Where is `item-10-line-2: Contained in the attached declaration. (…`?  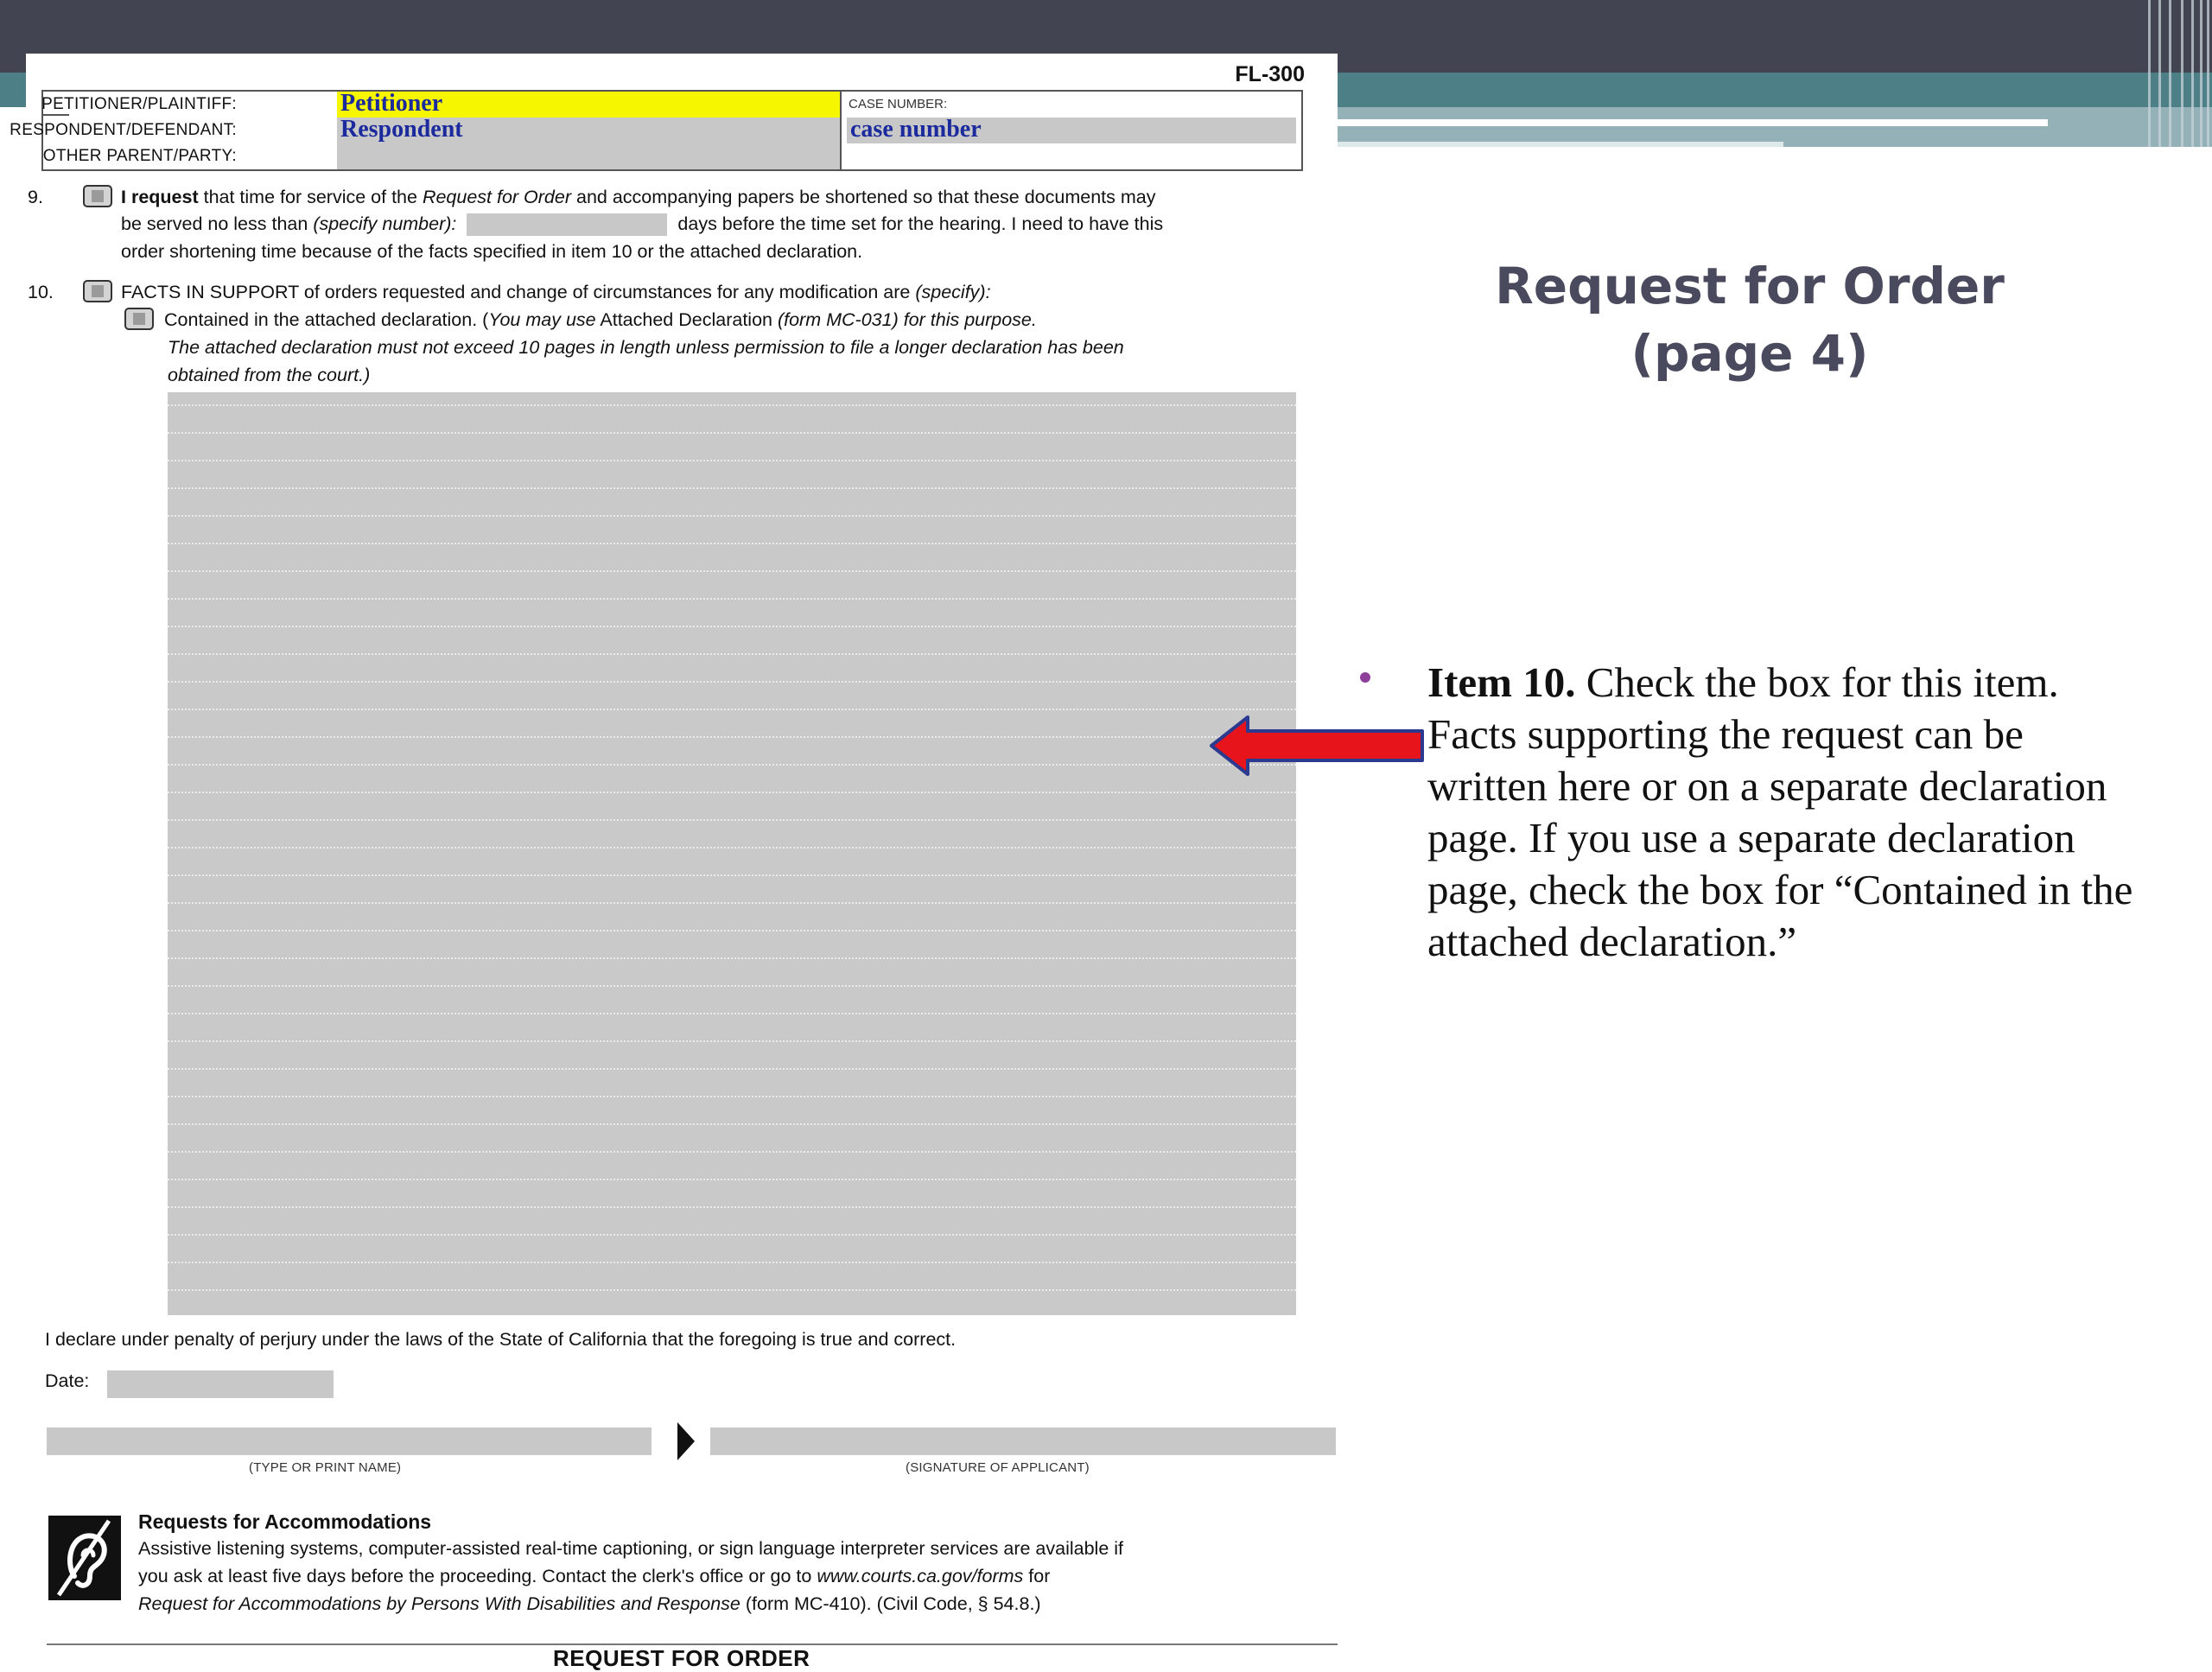 item-10-line-2: Contained in the attached declaration. (… is located at coordinates (600, 319).